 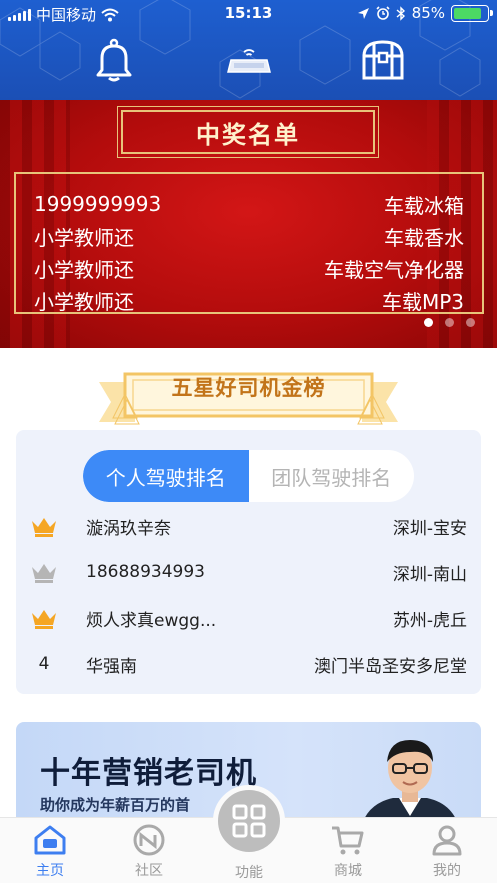 I want to click on promo-title: 十年营销老司机, so click(x=148, y=773).